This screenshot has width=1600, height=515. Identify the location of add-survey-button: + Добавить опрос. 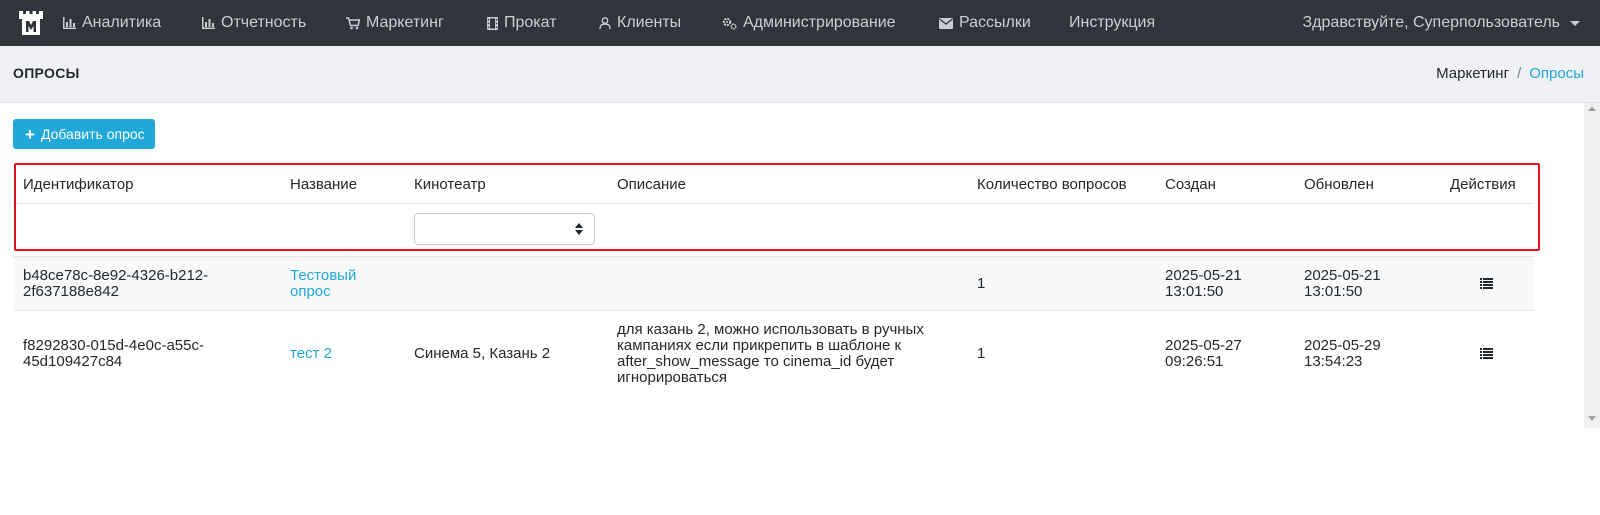
(84, 134).